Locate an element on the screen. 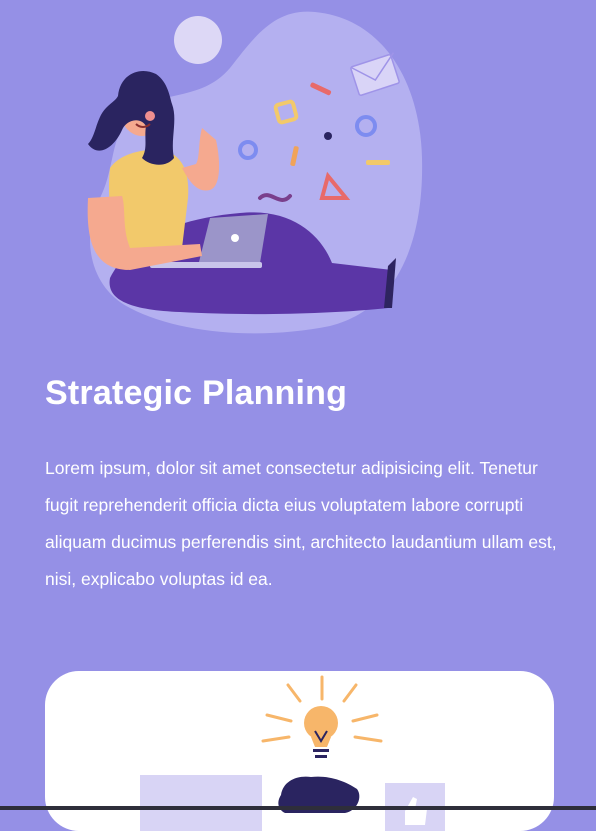 Image resolution: width=596 pixels, height=831 pixels. window-bottom-edge is located at coordinates (298, 808).